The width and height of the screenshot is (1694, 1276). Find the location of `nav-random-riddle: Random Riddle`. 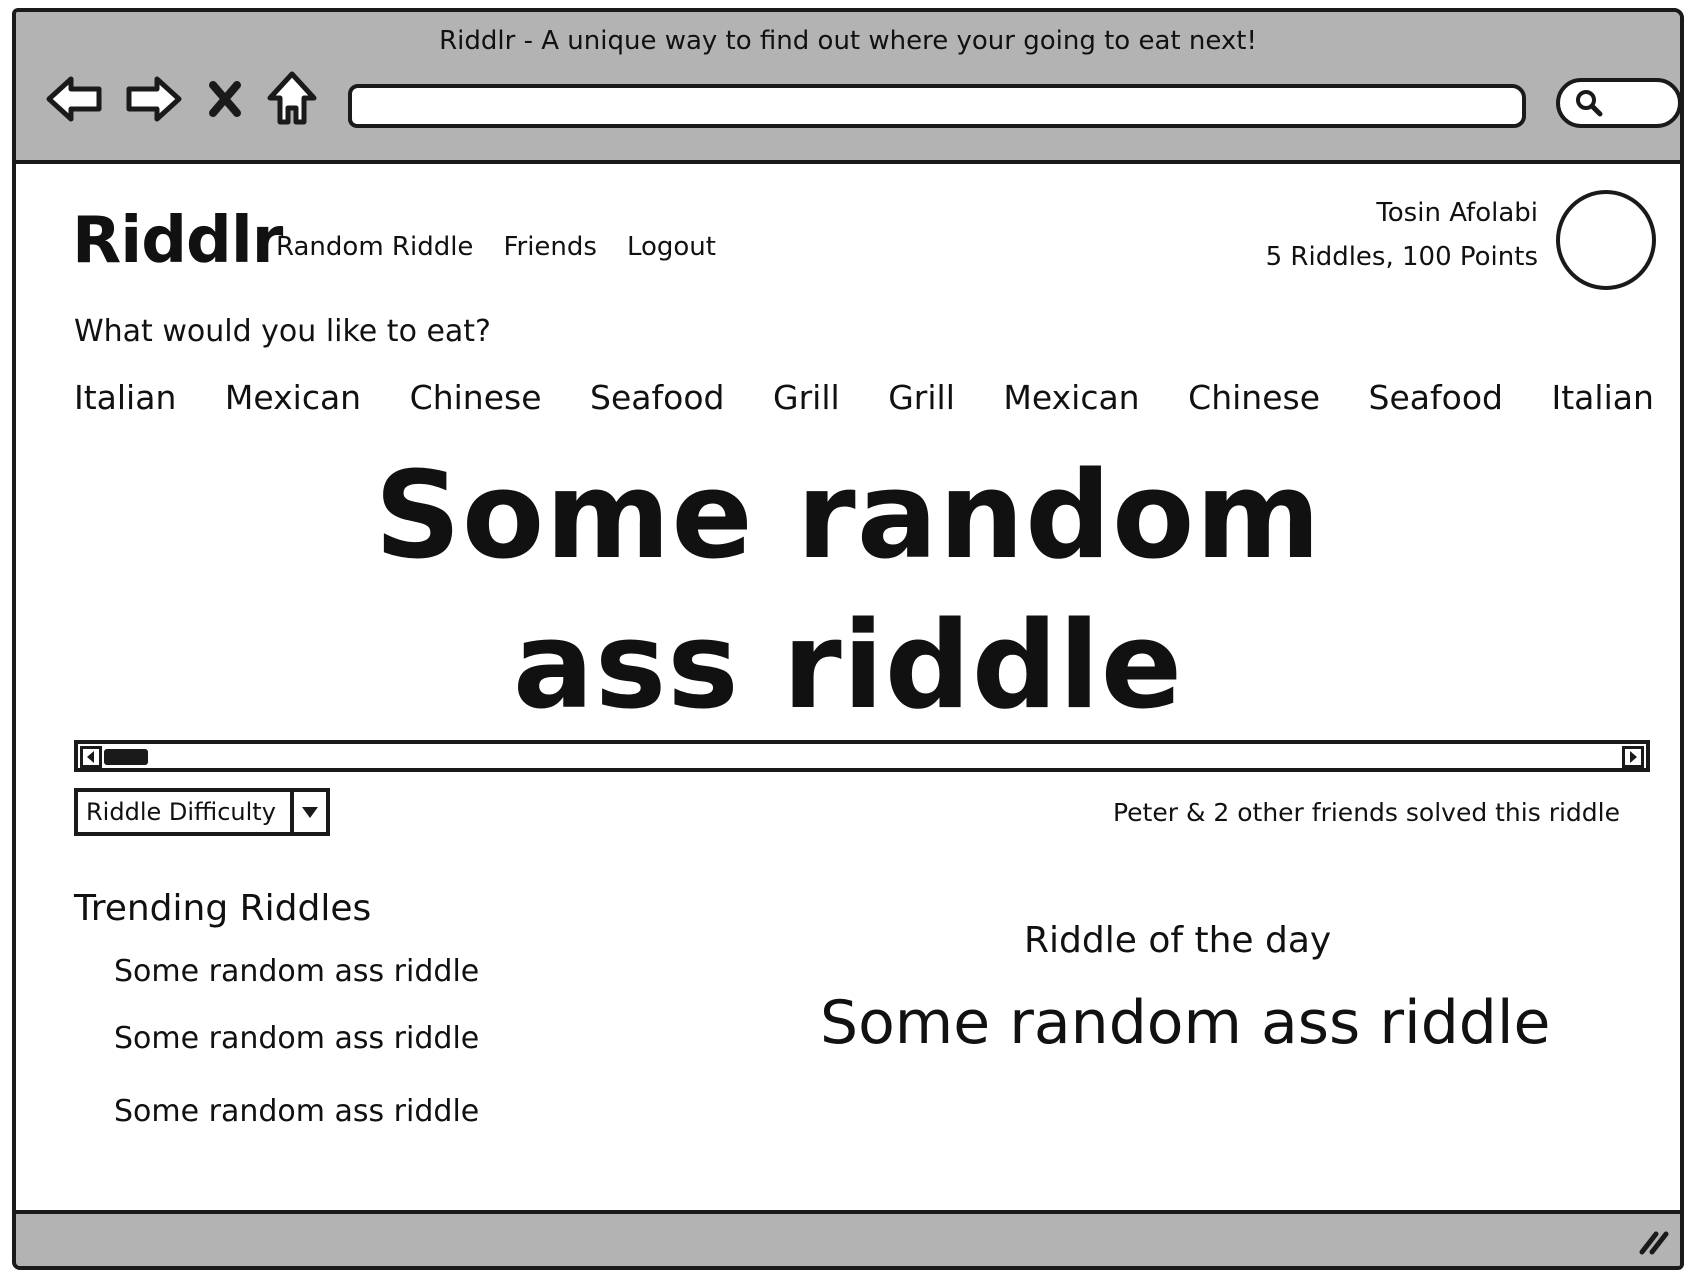

nav-random-riddle: Random Riddle is located at coordinates (374, 247).